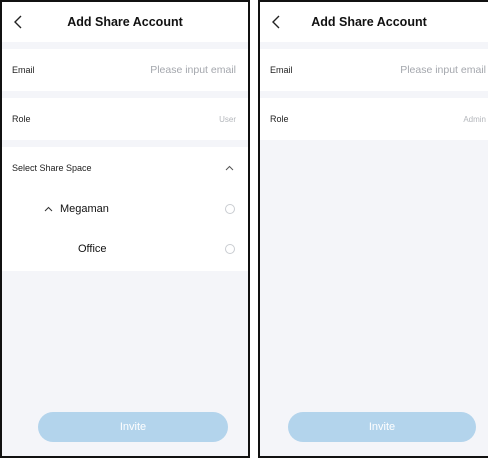  What do you see at coordinates (474, 119) in the screenshot?
I see `role-value: Admin` at bounding box center [474, 119].